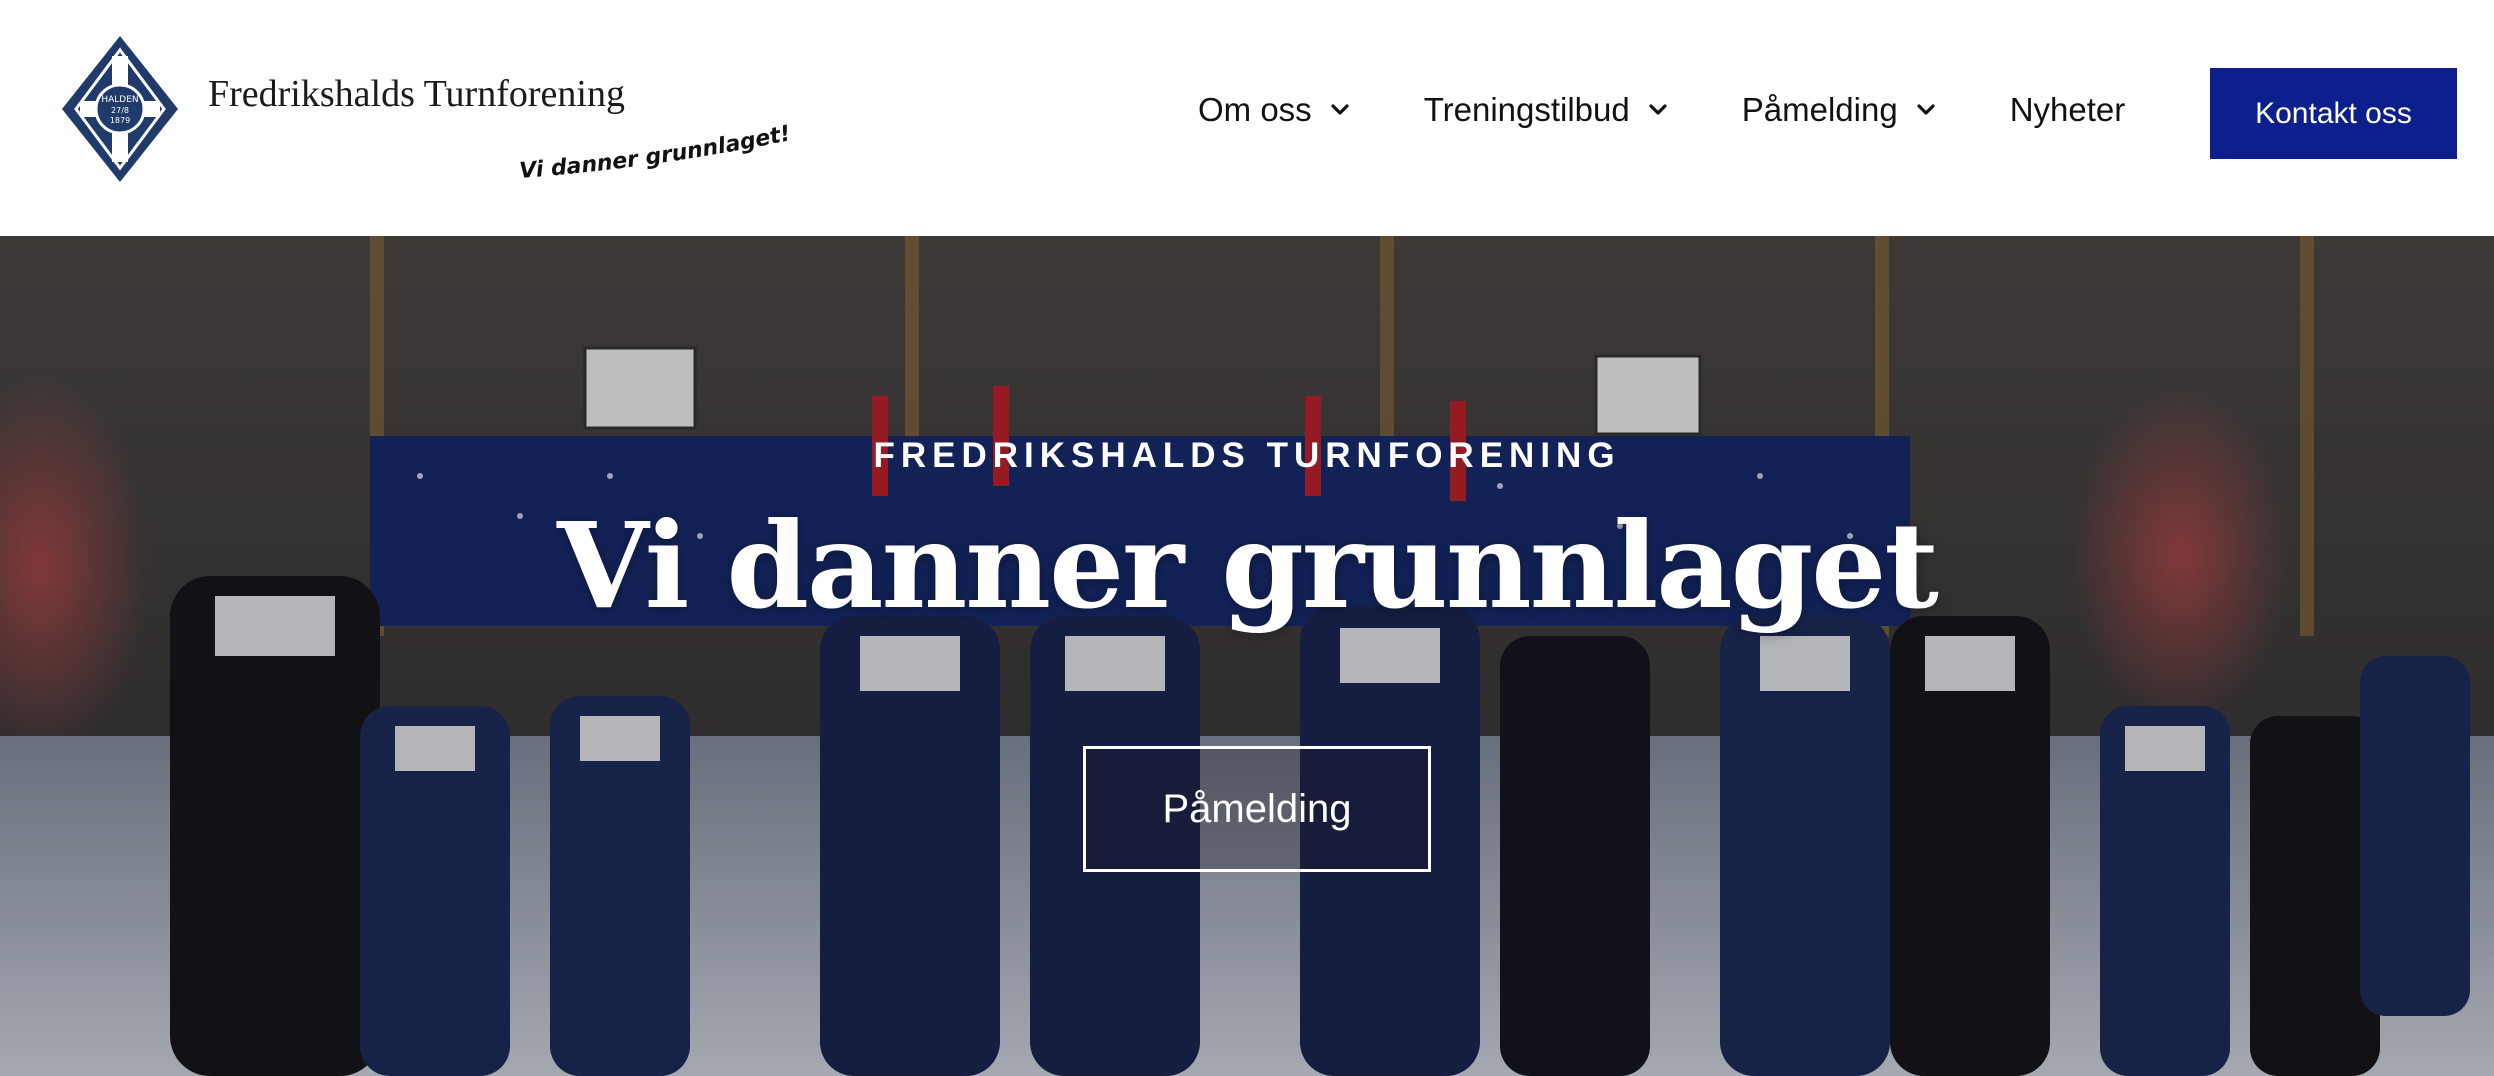 This screenshot has width=2494, height=1076. What do you see at coordinates (1526, 109) in the screenshot?
I see `nav-label: Treningstilbud` at bounding box center [1526, 109].